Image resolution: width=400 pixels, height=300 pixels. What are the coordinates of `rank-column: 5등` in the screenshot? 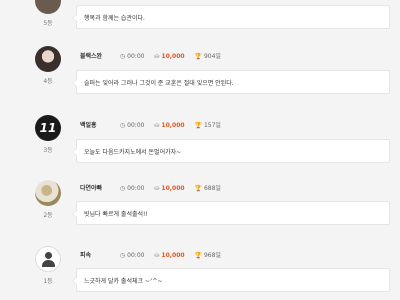 It's located at (48, 13).